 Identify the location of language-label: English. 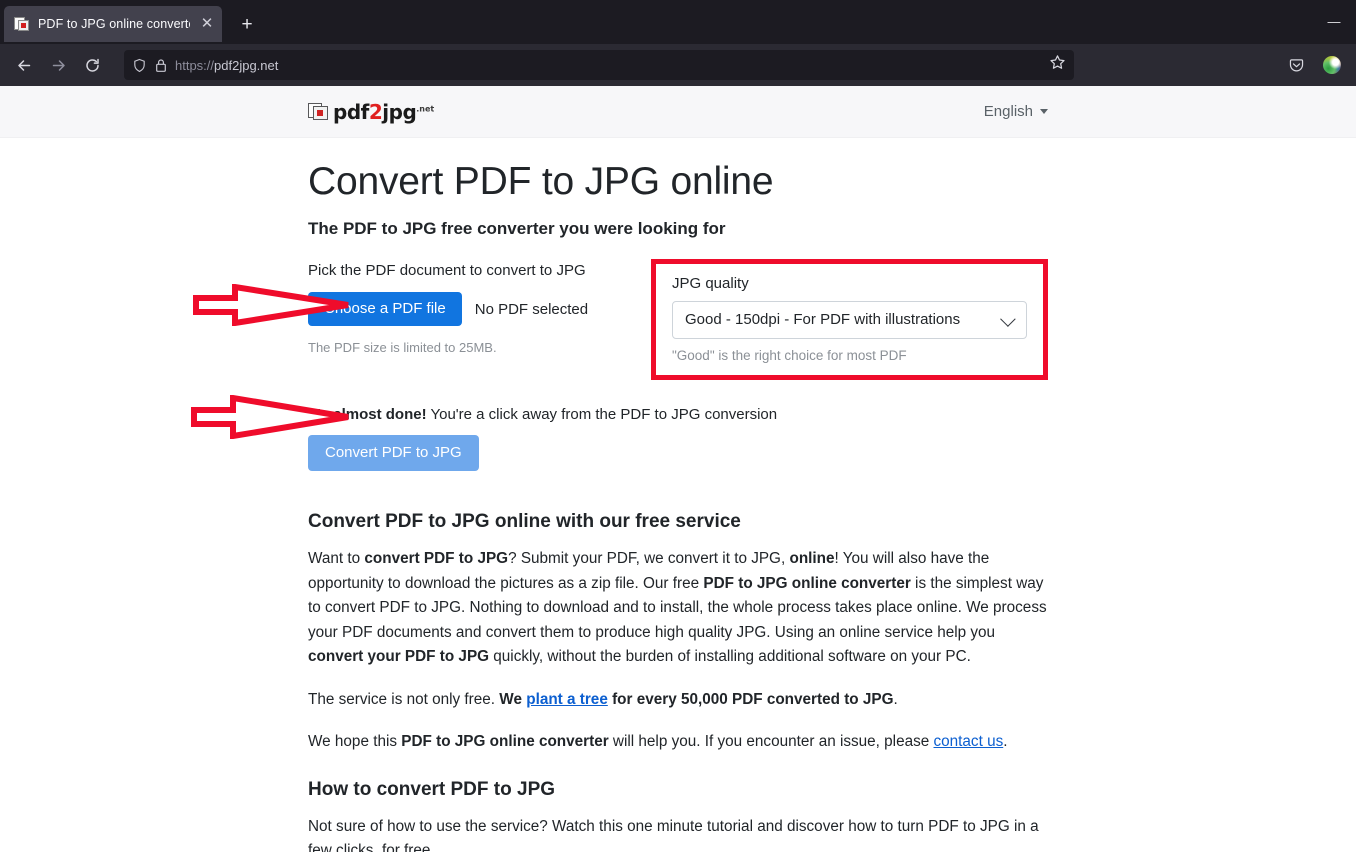
(1008, 111).